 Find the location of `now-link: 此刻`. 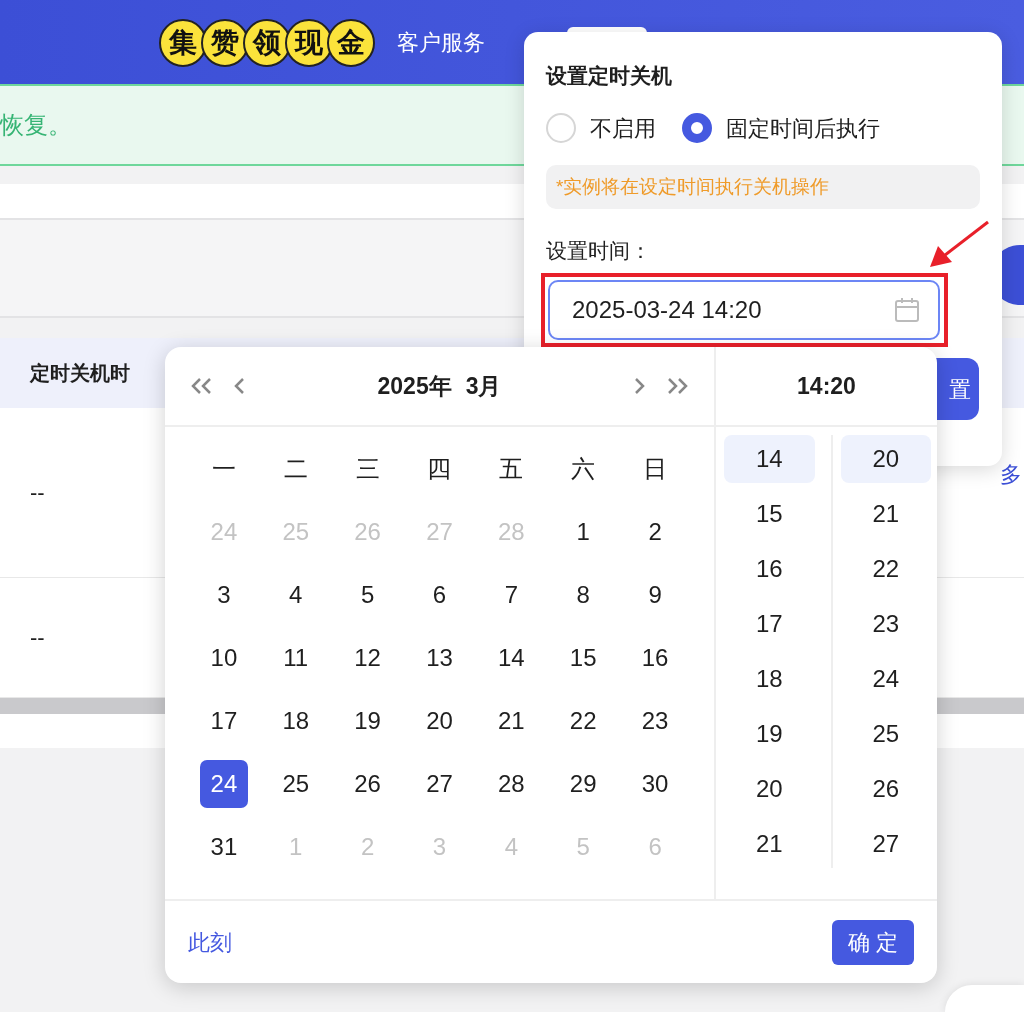

now-link: 此刻 is located at coordinates (210, 942).